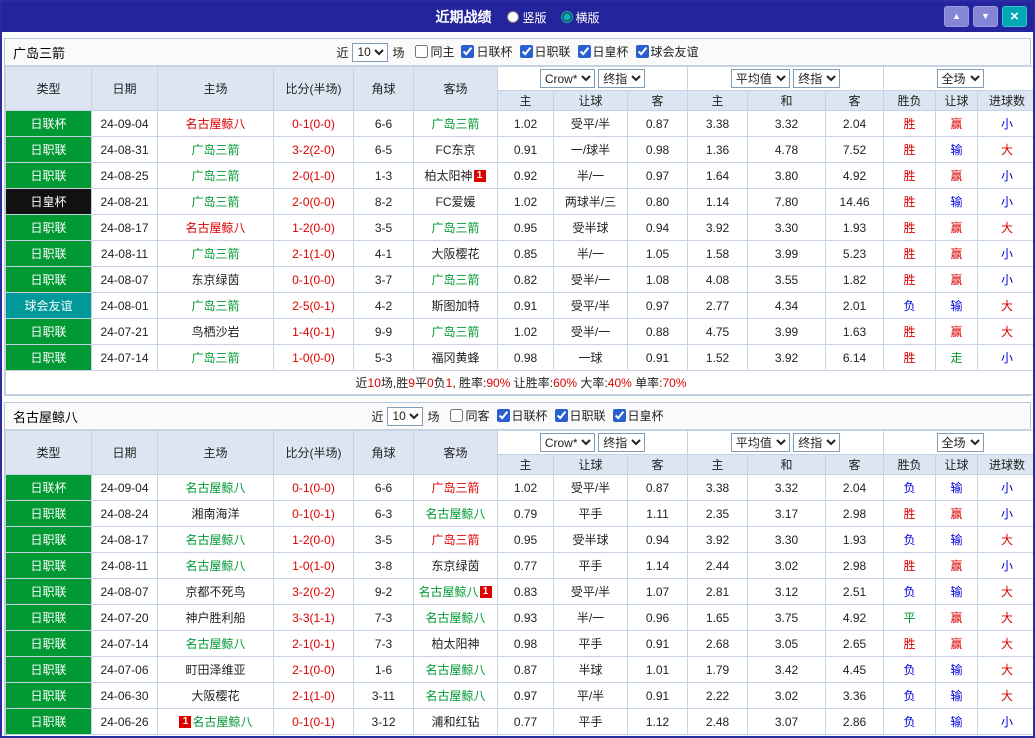  Describe the element at coordinates (580, 17) in the screenshot. I see `layout-option-horizontal: 横版` at that location.